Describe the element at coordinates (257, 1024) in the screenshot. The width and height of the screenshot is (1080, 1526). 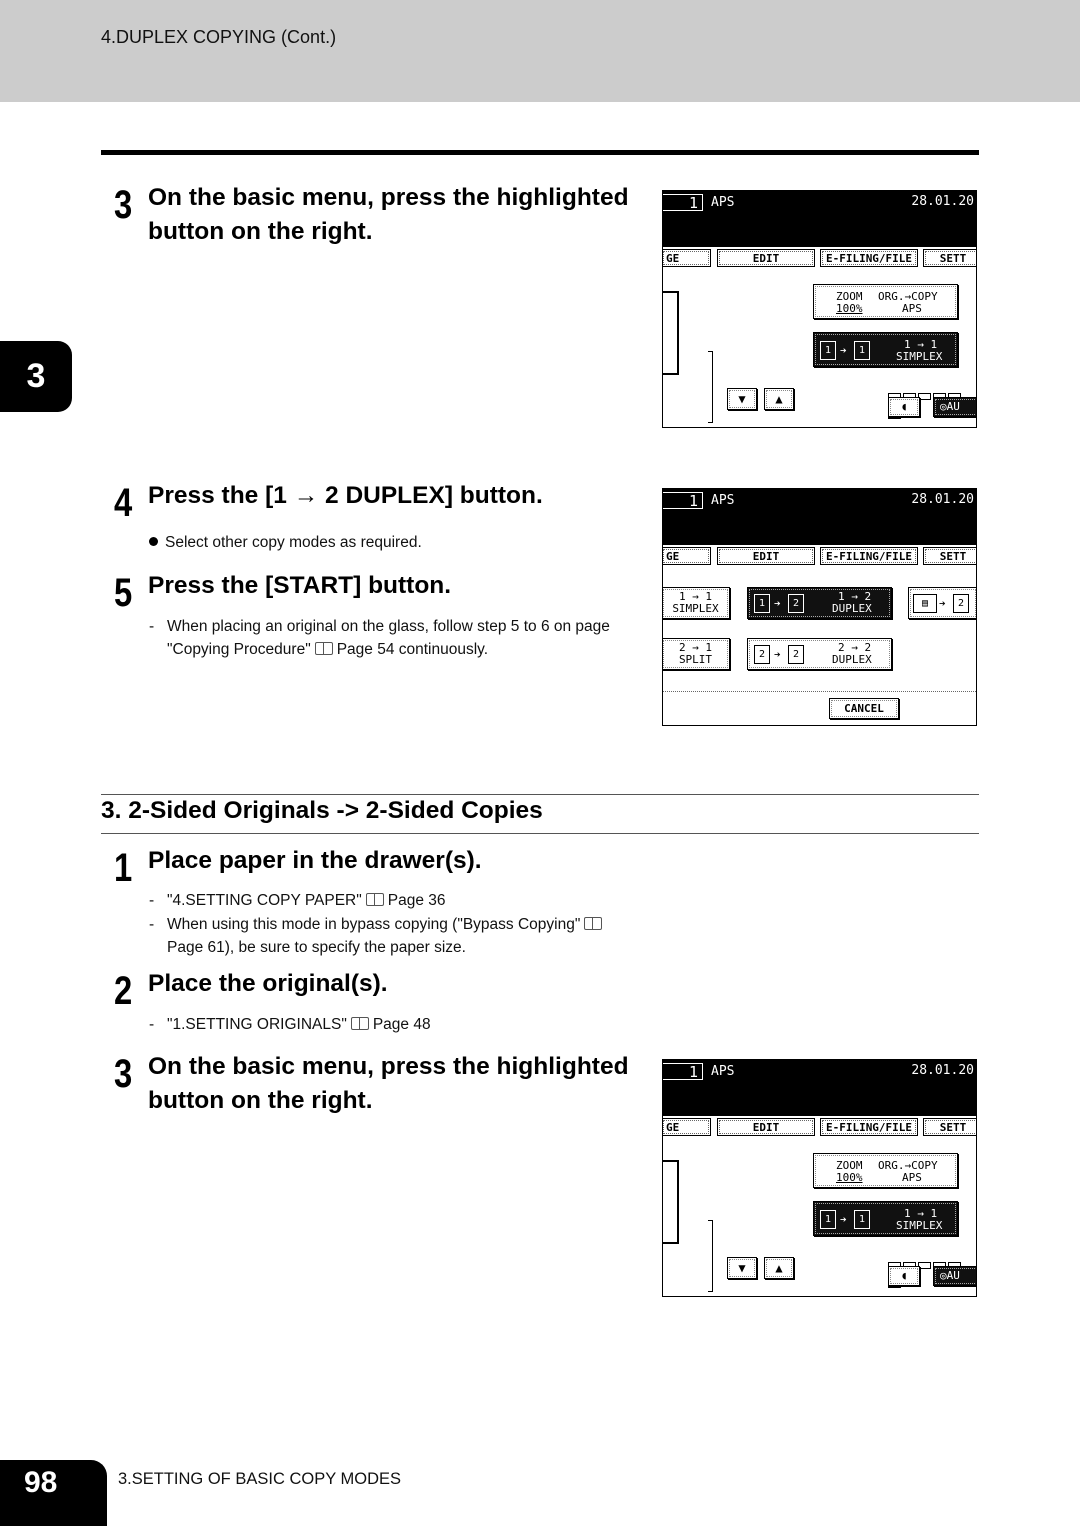
I see `note-text: "1.SETTING ORIGINALS"` at that location.